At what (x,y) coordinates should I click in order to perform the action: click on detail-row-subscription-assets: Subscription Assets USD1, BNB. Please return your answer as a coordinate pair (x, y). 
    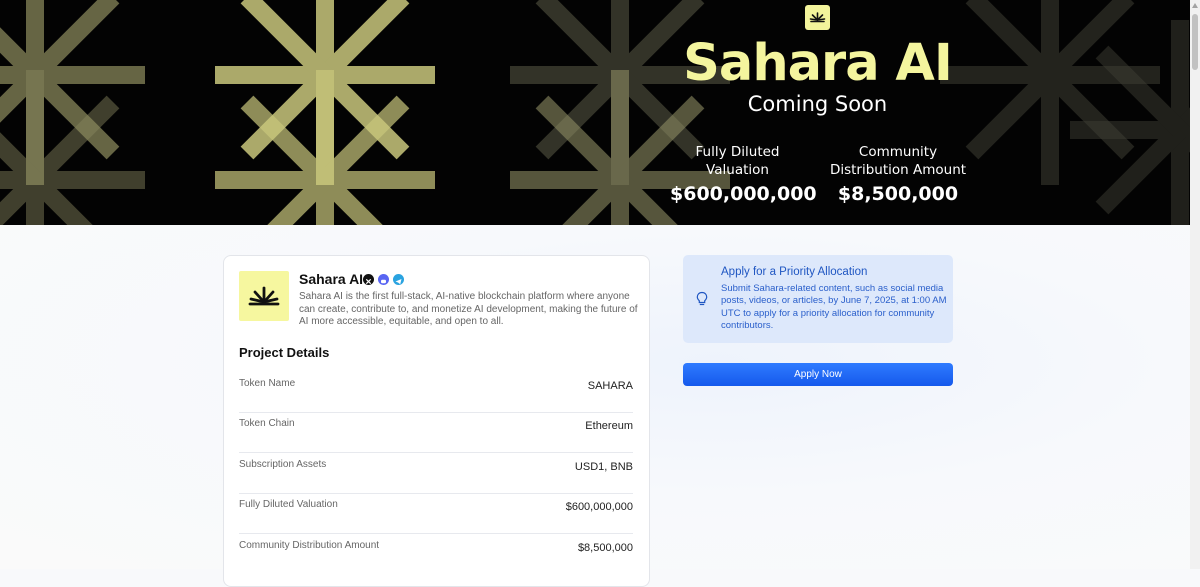
    Looking at the image, I should click on (436, 473).